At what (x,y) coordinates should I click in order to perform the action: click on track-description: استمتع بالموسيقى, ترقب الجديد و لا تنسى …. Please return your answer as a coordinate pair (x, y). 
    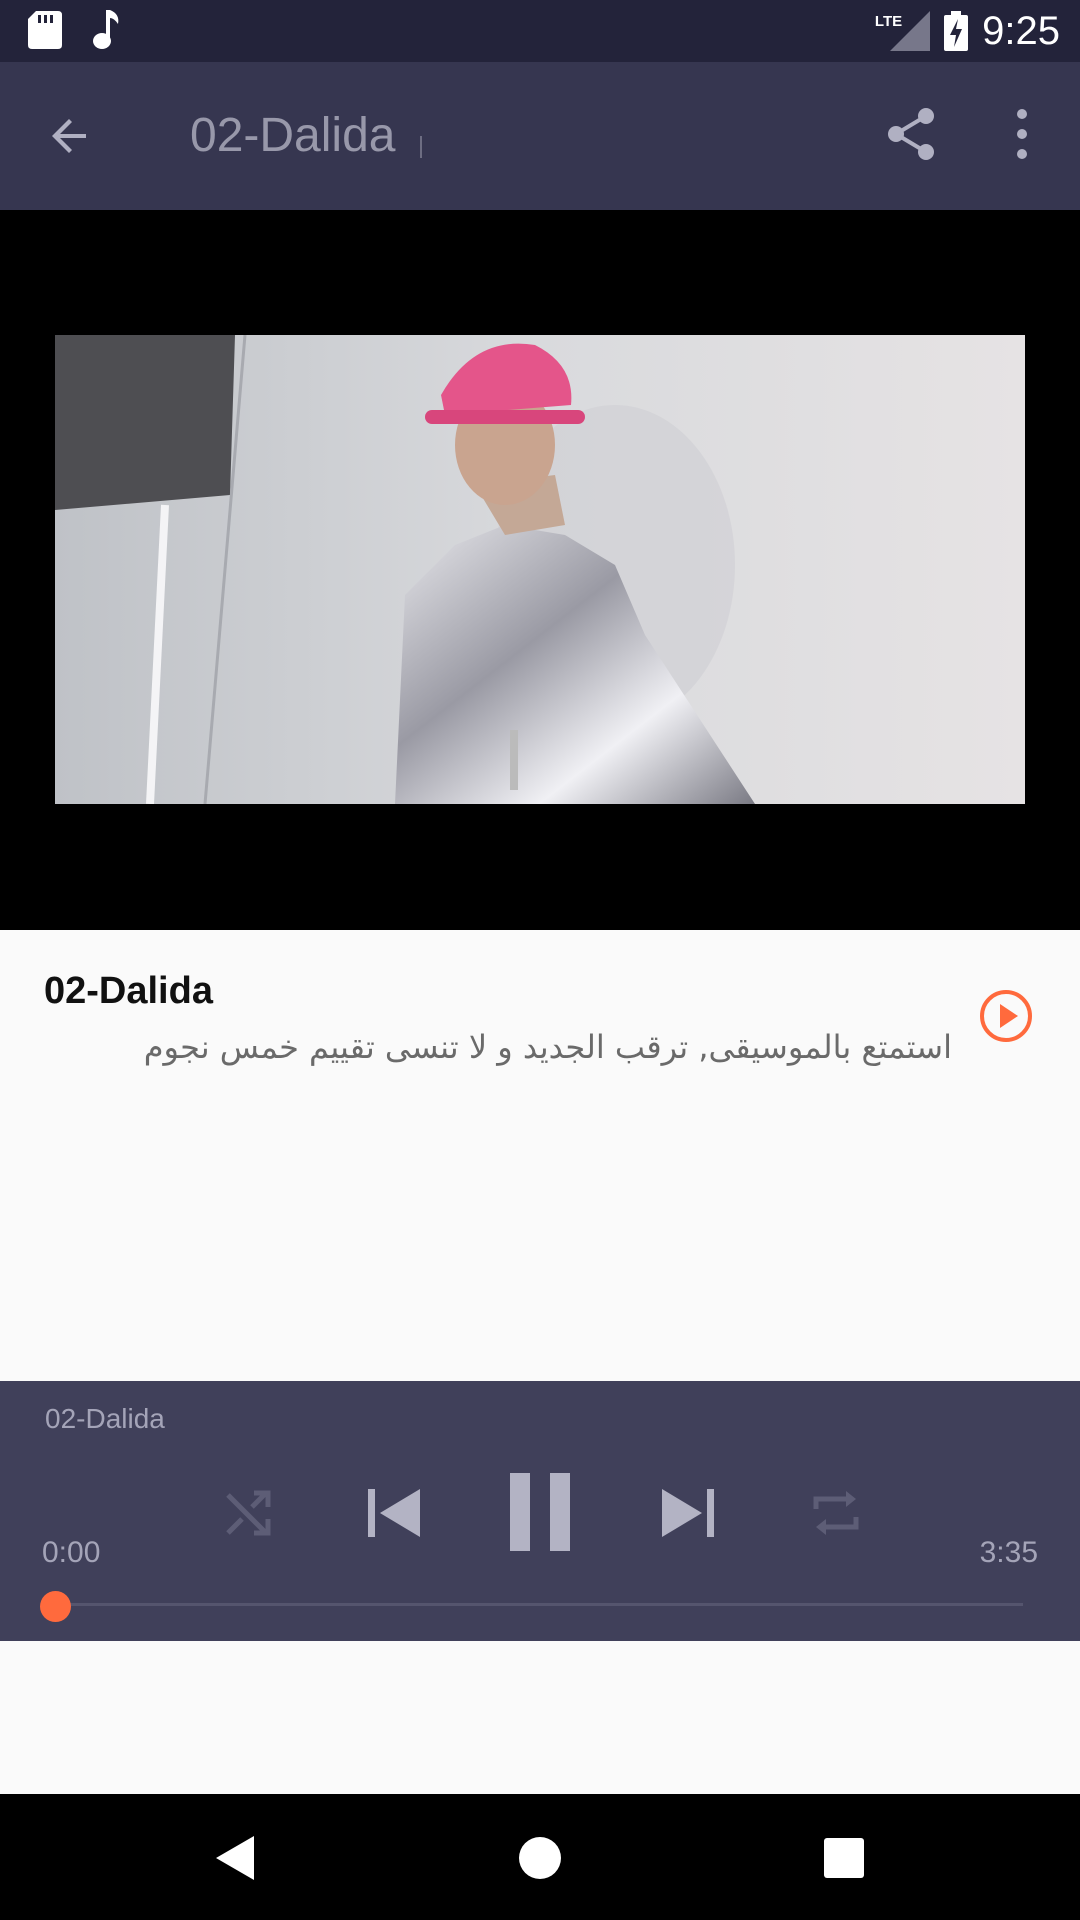
    Looking at the image, I should click on (547, 1047).